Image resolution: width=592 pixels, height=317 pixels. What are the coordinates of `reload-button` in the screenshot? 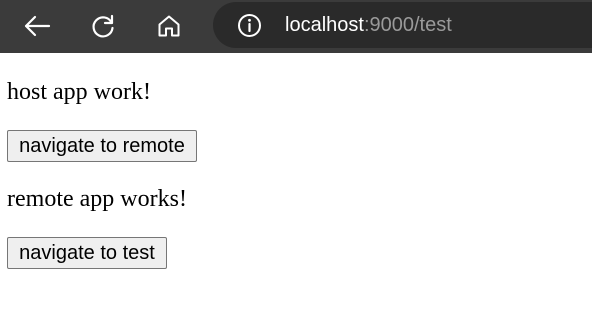 It's located at (103, 26).